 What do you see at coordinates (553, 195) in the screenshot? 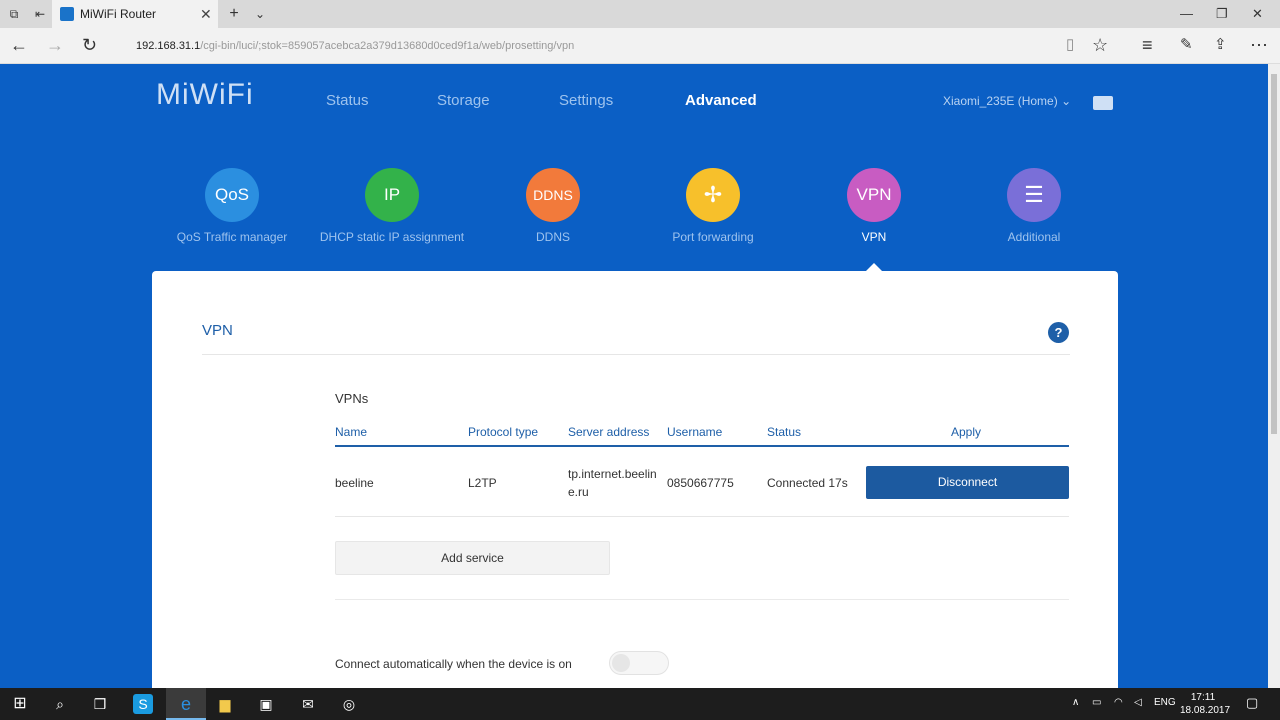
I see `ddns-icon: DDNS` at bounding box center [553, 195].